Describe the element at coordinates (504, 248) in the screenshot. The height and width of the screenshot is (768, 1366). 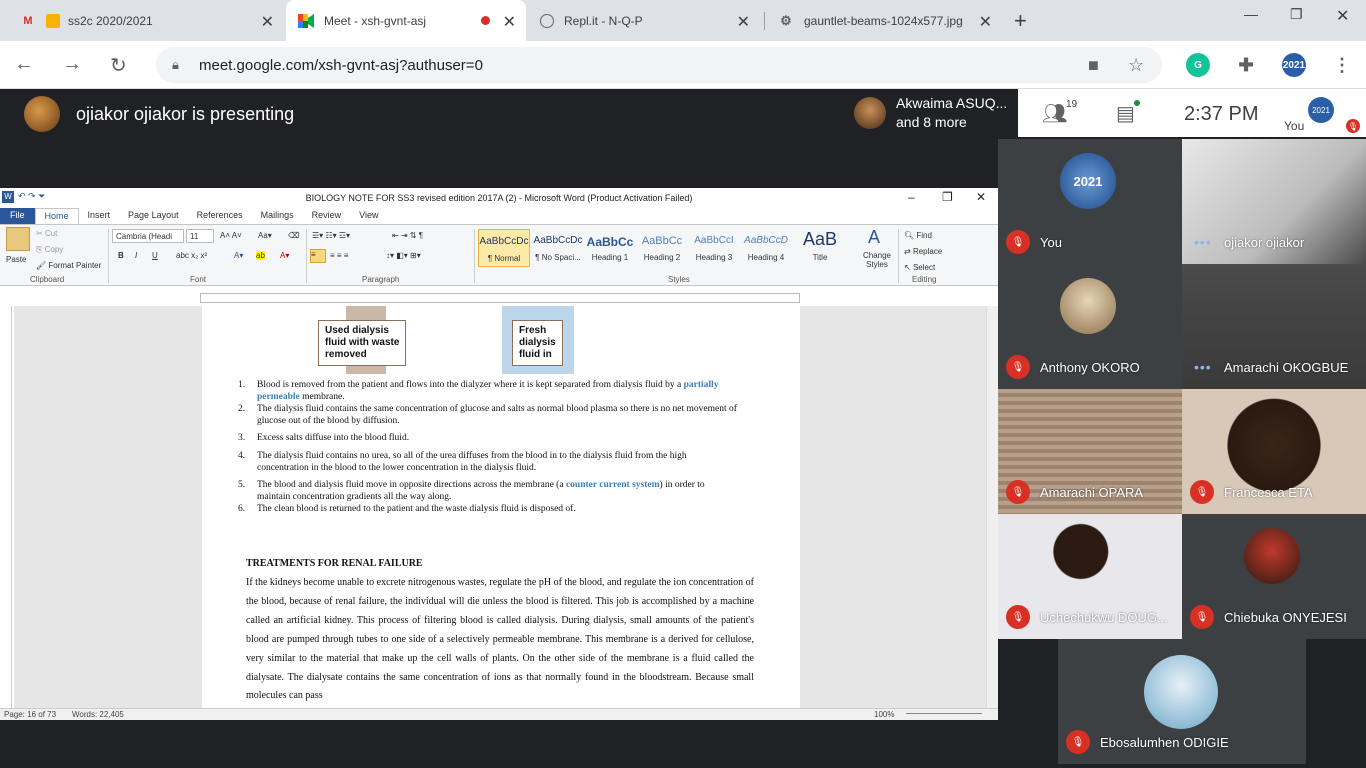
I see `style-normal: AaBbCcDc ¶ Normal` at that location.